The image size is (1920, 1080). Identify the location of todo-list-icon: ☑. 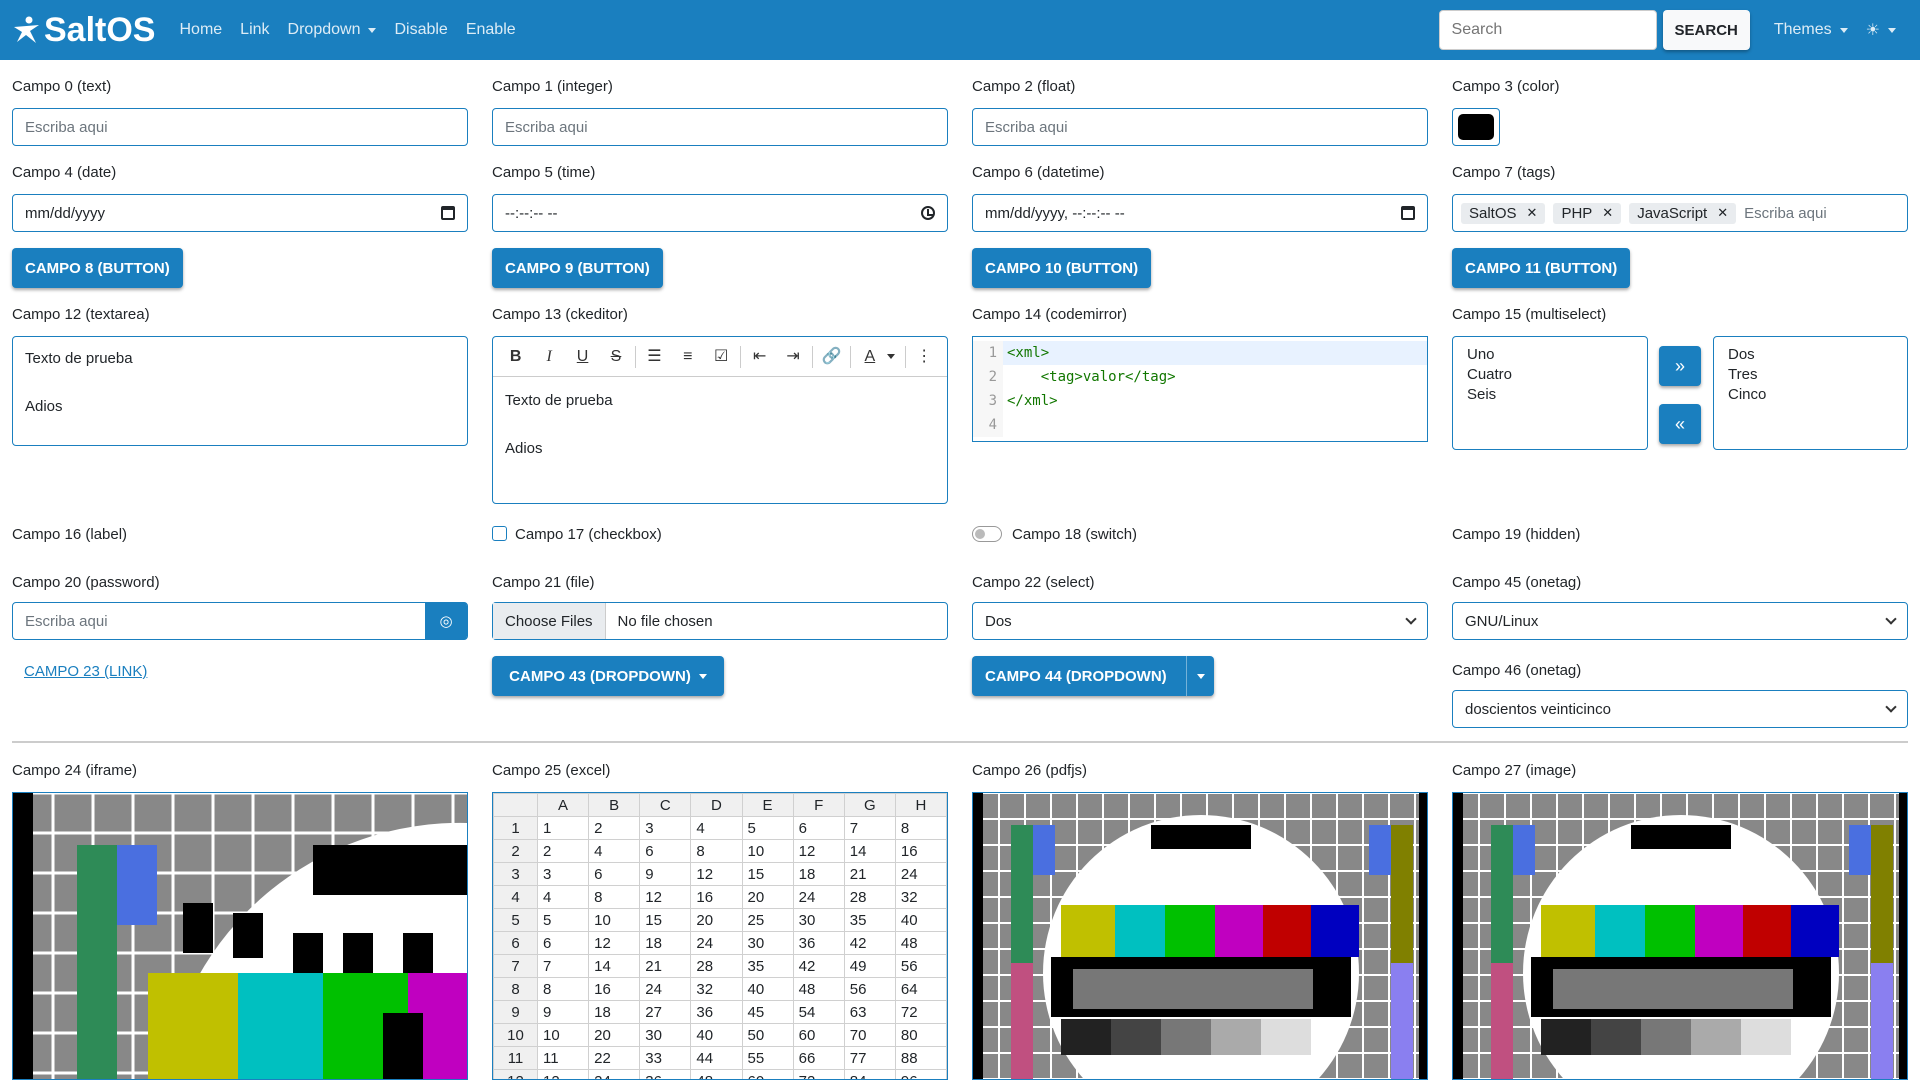
(721, 357).